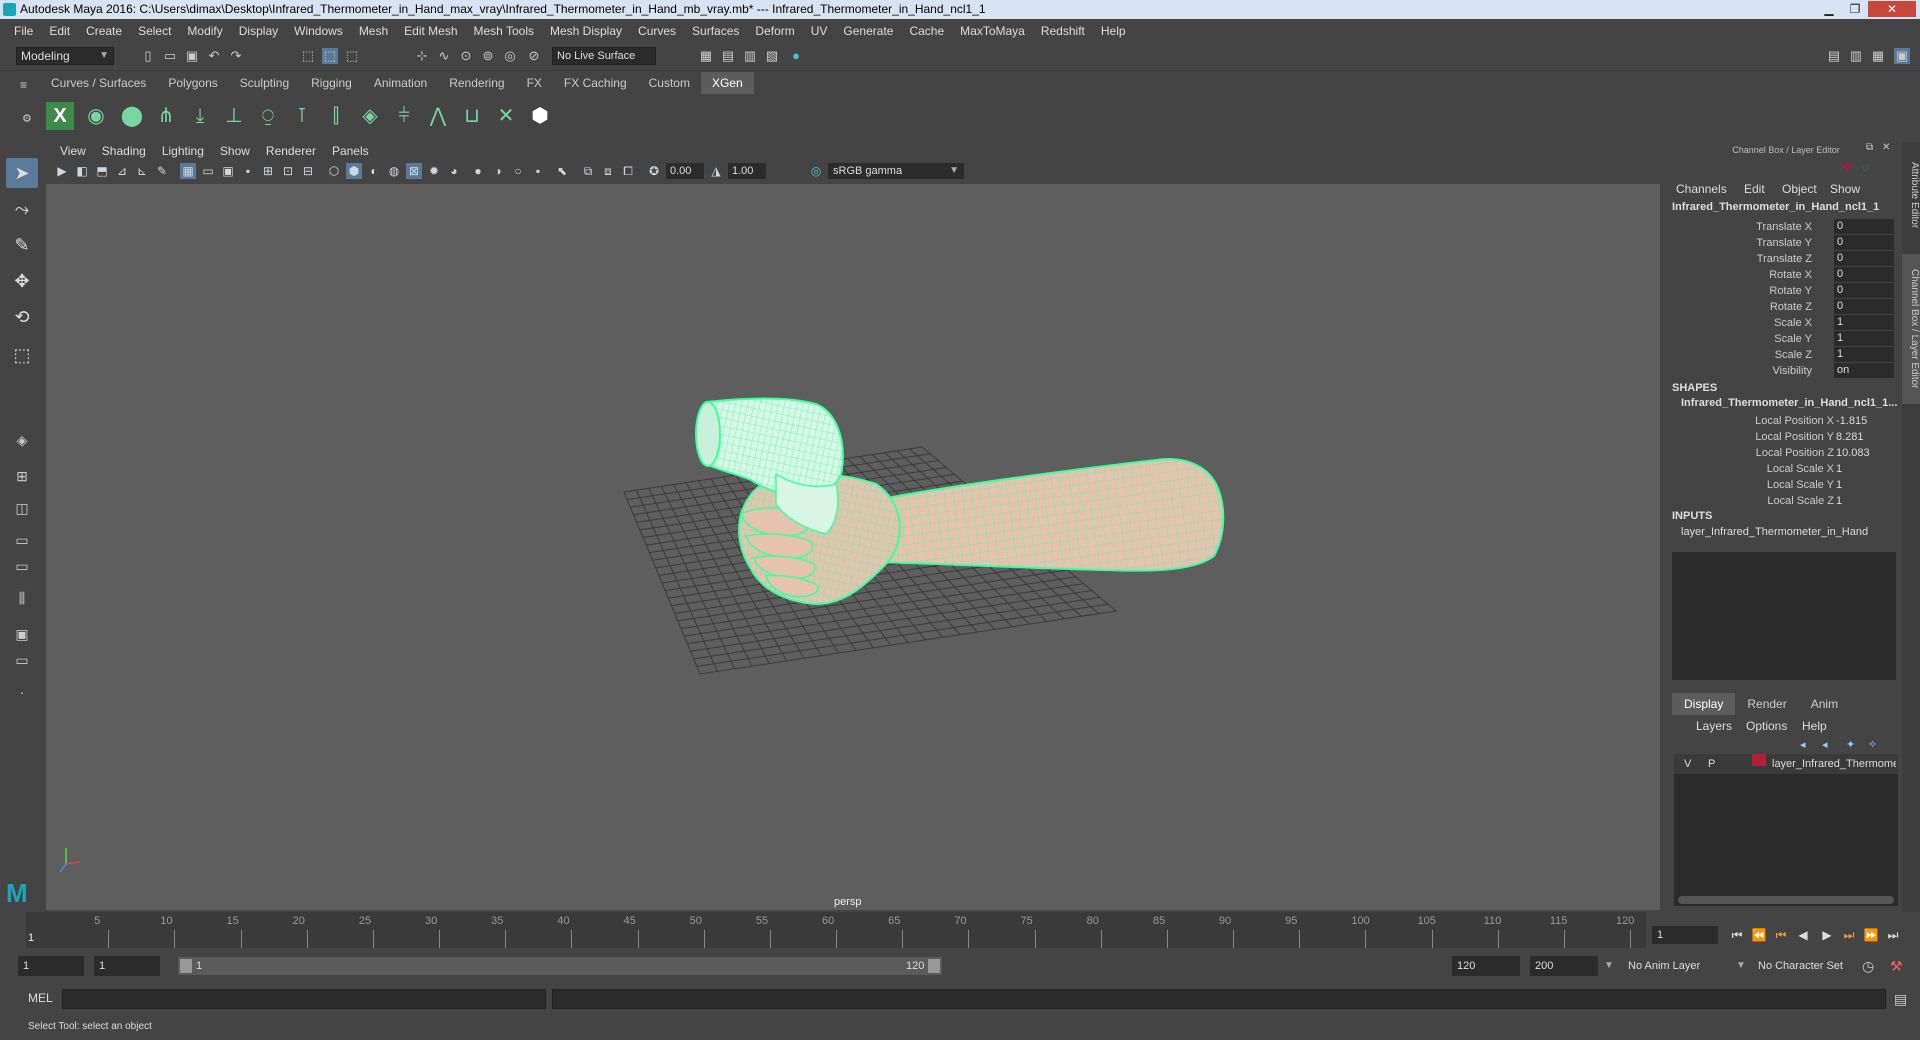 This screenshot has width=1920, height=1040. Describe the element at coordinates (166, 116) in the screenshot. I see `xgen-add-guide-icon: ⋔` at that location.